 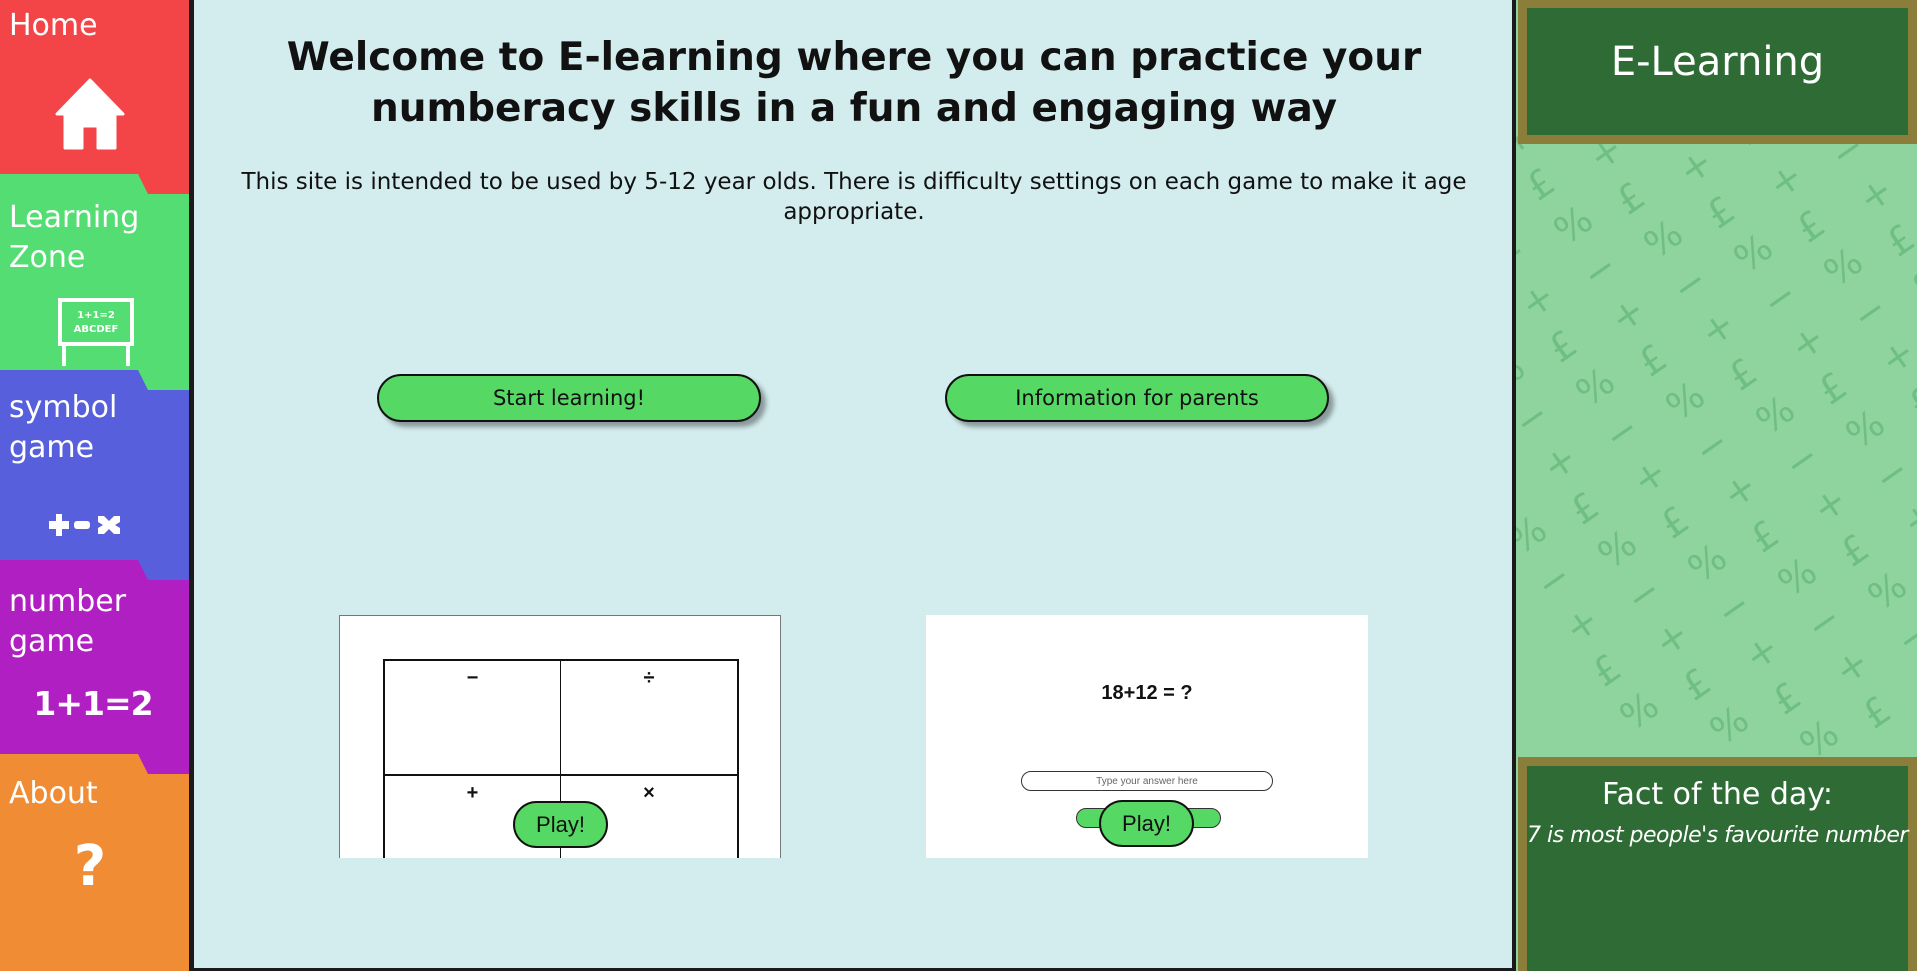 What do you see at coordinates (1147, 693) in the screenshot?
I see `question-text: 18+12 = ?` at bounding box center [1147, 693].